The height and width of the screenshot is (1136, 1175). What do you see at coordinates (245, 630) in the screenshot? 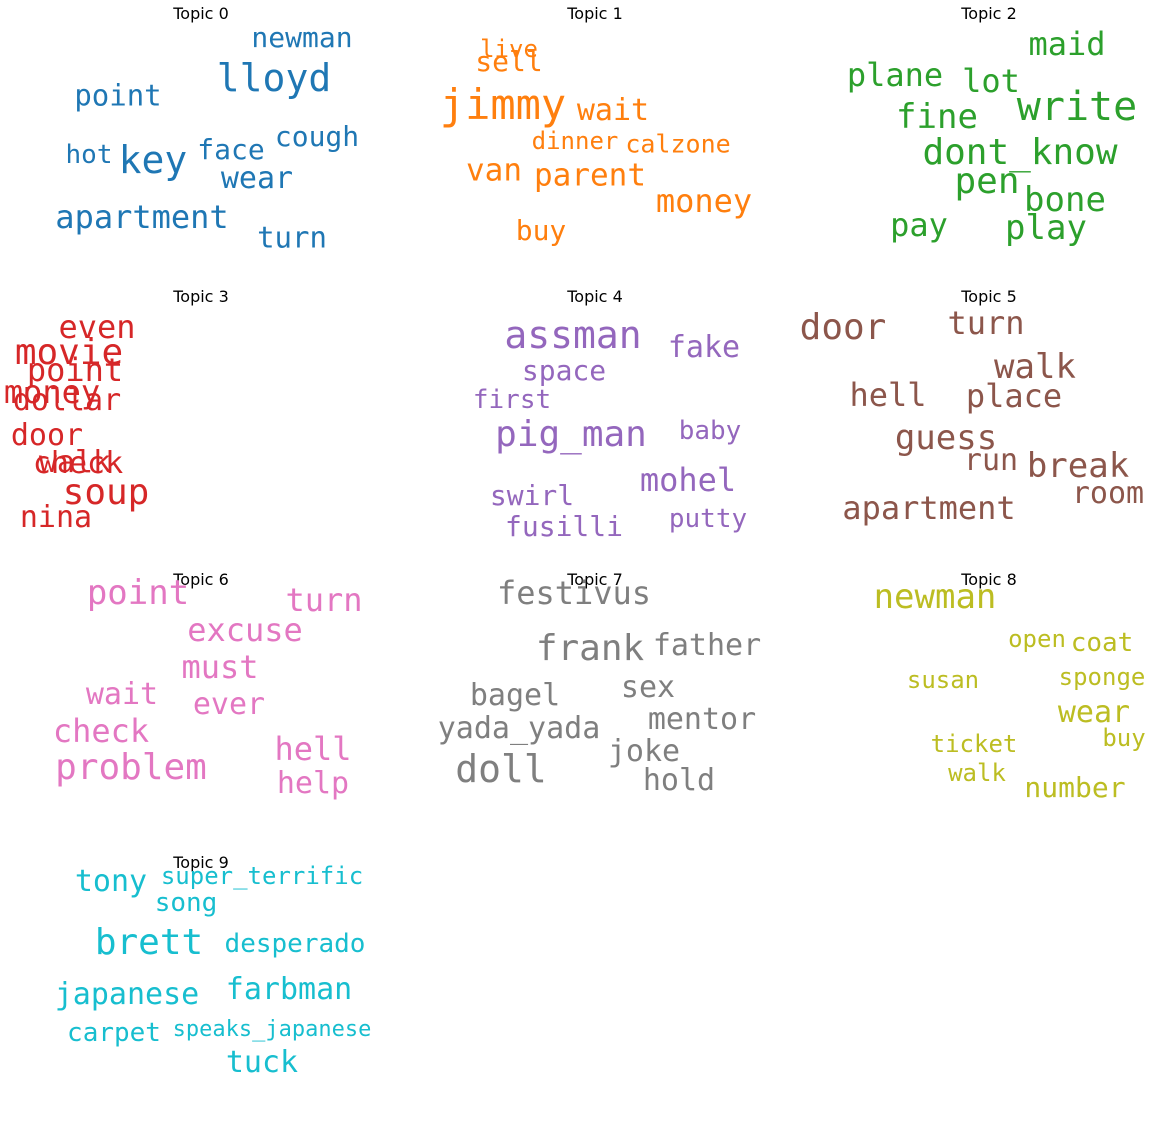
I see `word-excuse: excuse` at bounding box center [245, 630].